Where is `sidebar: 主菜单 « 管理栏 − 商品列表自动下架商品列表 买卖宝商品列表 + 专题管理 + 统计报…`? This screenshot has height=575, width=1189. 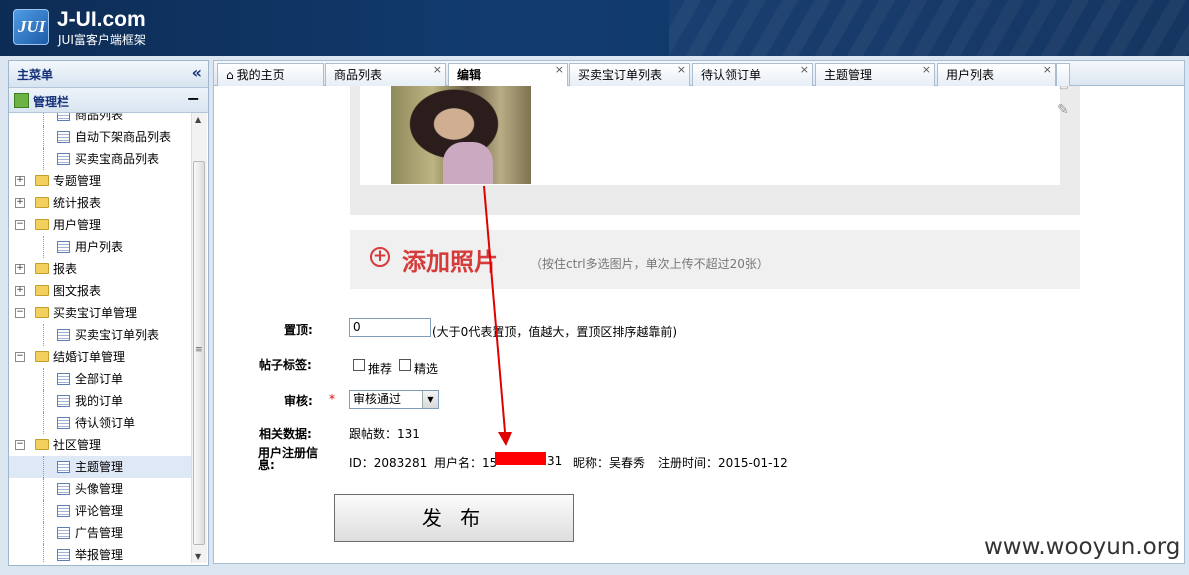 sidebar: 主菜单 « 管理栏 − 商品列表自动下架商品列表 买卖宝商品列表 + 专题管理 + 统计报… is located at coordinates (108, 313).